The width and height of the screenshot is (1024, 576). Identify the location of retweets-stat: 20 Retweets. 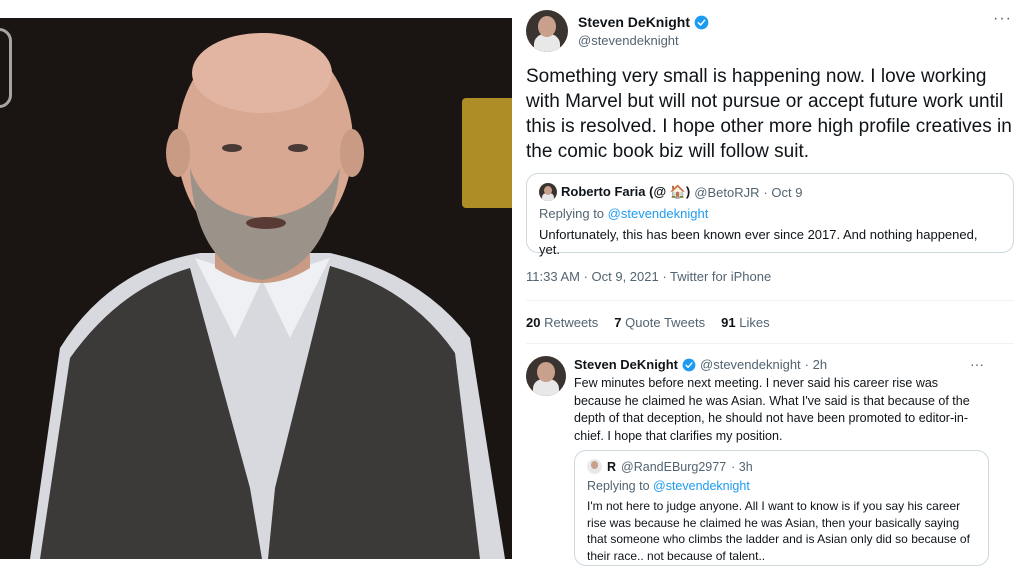
(562, 322).